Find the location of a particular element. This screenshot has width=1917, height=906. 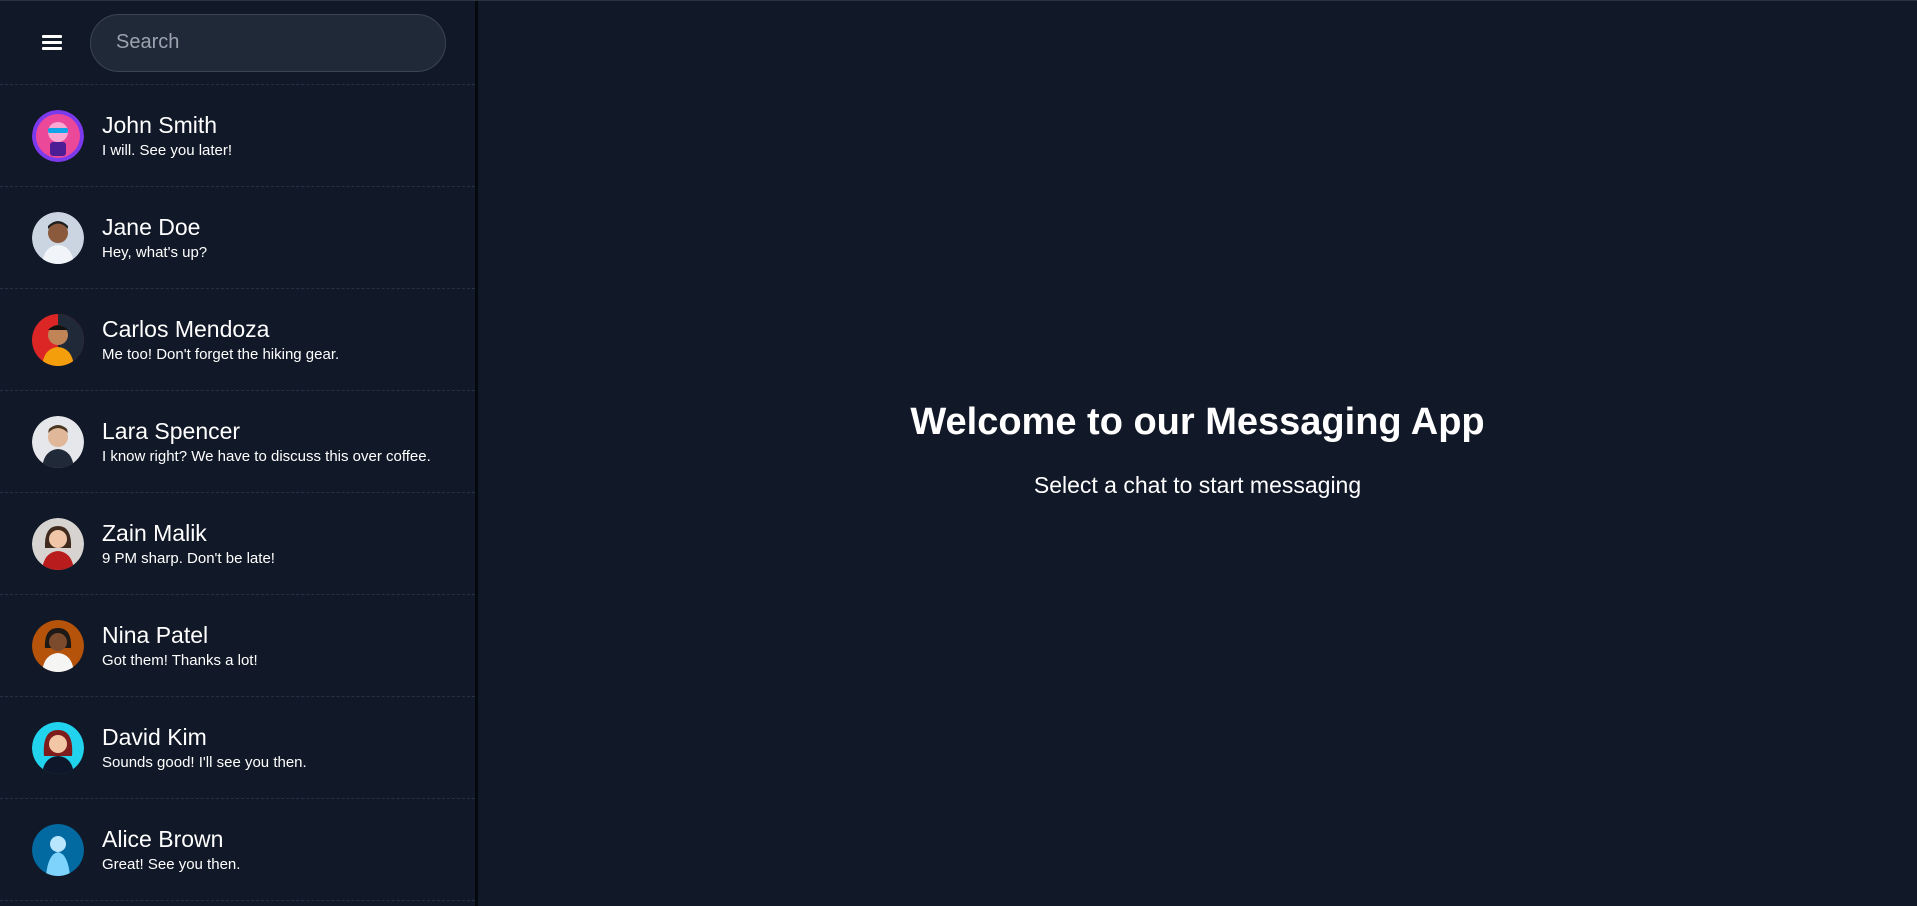

contact-item-nina-patel: Nina Patel Got them! Thanks a lot! is located at coordinates (237, 646).